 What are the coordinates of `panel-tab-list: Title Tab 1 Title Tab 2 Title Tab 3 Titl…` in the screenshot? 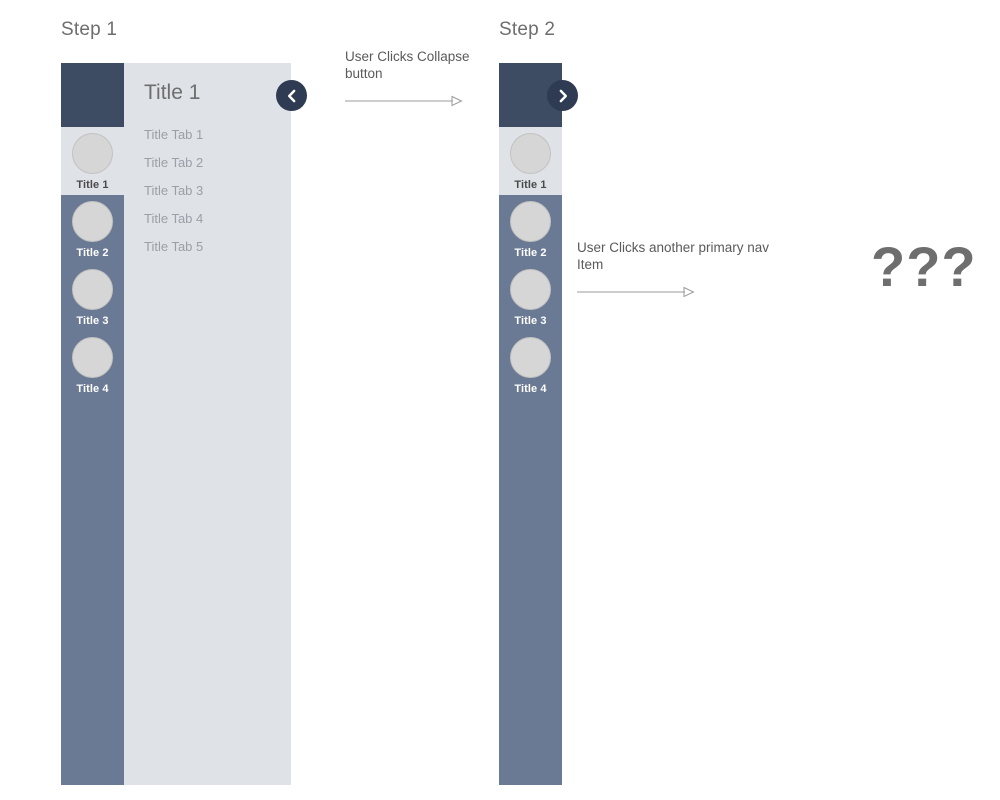 It's located at (217, 191).